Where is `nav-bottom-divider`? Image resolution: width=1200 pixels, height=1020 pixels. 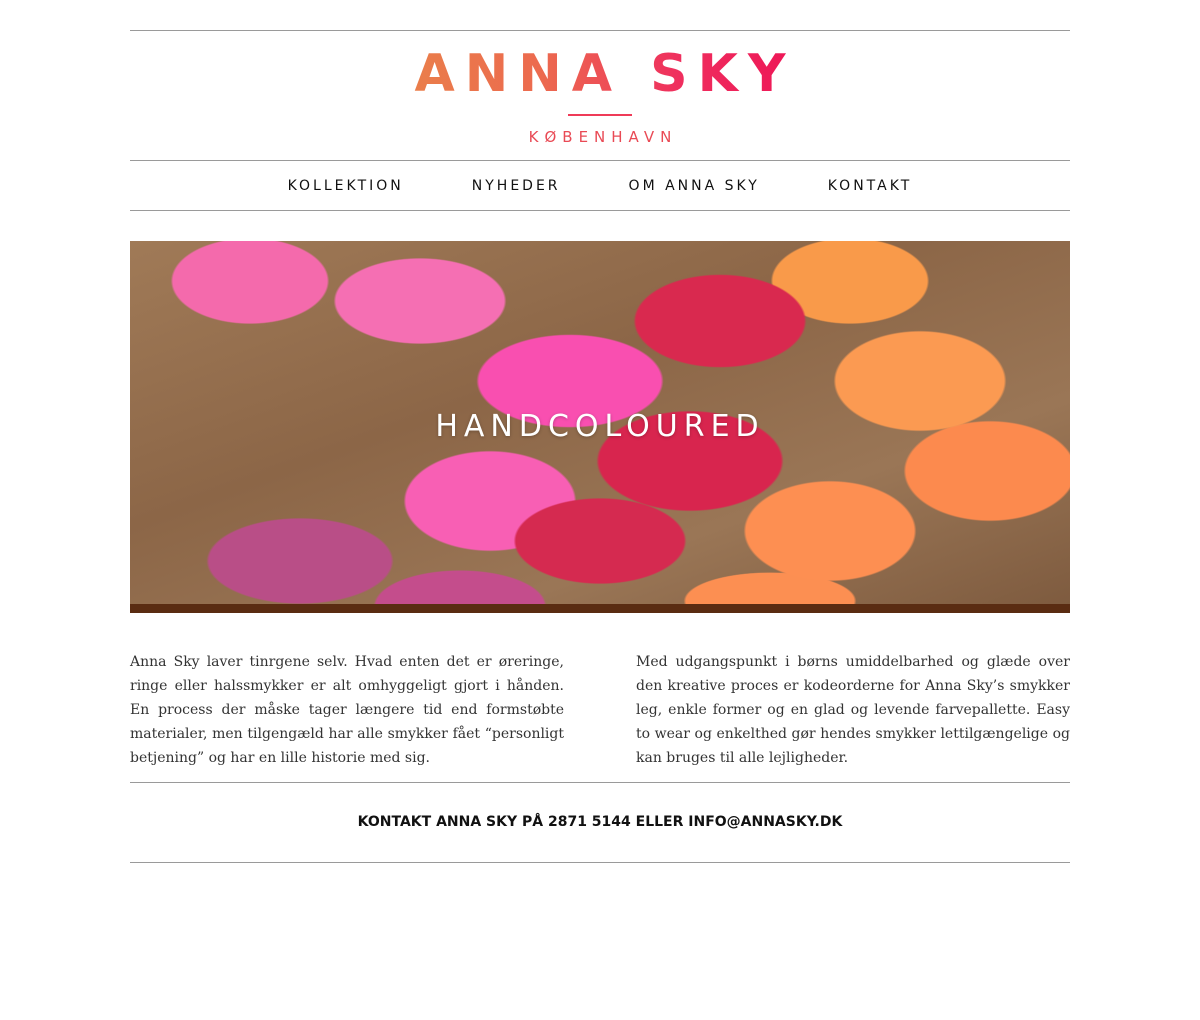 nav-bottom-divider is located at coordinates (600, 210).